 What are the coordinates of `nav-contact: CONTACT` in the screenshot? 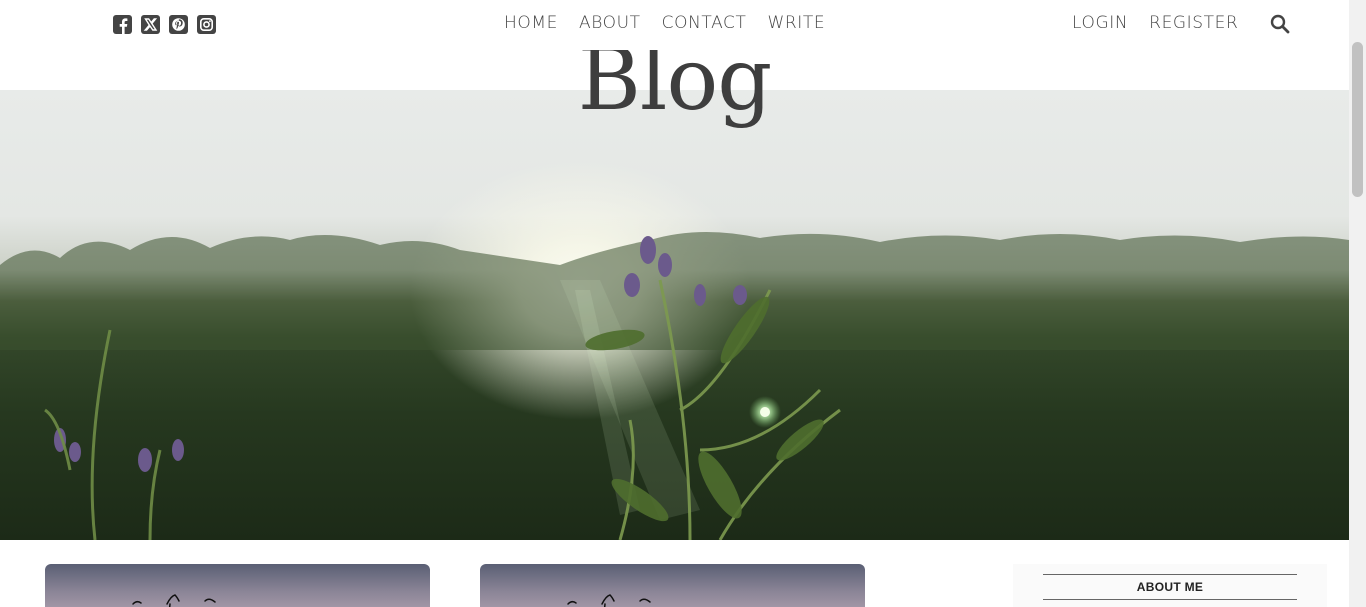 It's located at (704, 23).